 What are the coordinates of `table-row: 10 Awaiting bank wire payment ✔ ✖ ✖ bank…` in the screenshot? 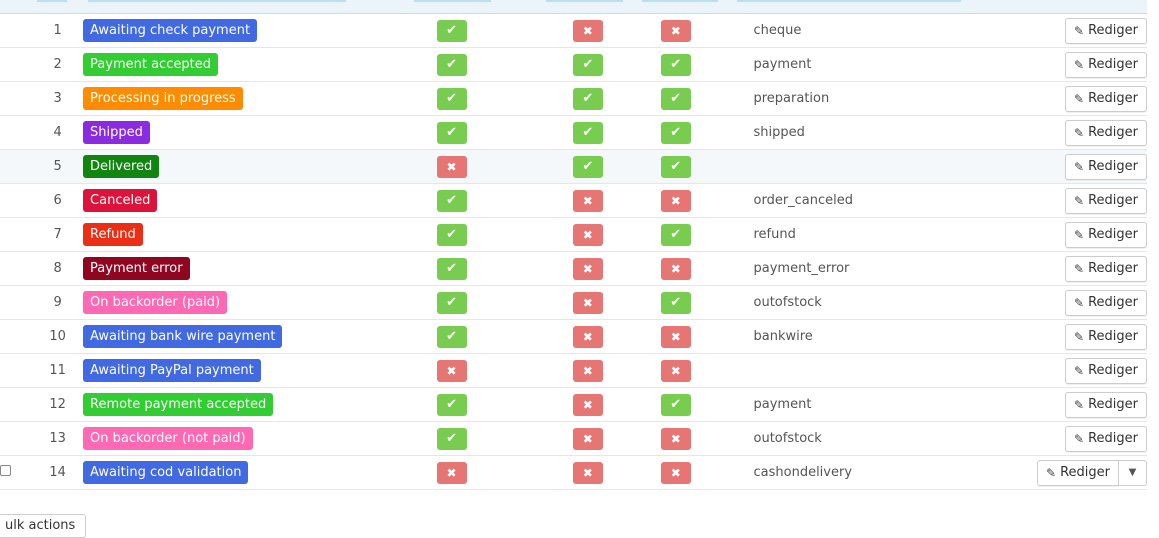 It's located at (573, 336).